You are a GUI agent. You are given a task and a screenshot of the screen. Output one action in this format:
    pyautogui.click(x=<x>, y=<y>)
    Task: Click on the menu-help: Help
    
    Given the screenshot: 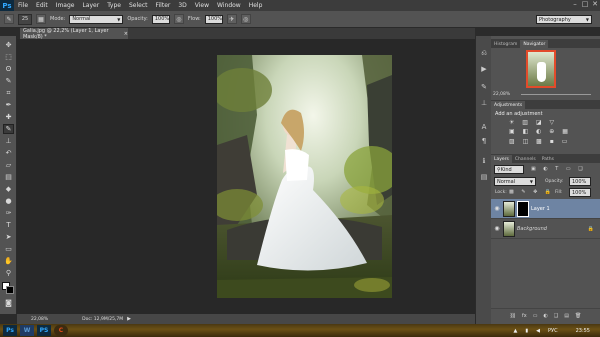 What is the action you would take?
    pyautogui.click(x=256, y=5)
    